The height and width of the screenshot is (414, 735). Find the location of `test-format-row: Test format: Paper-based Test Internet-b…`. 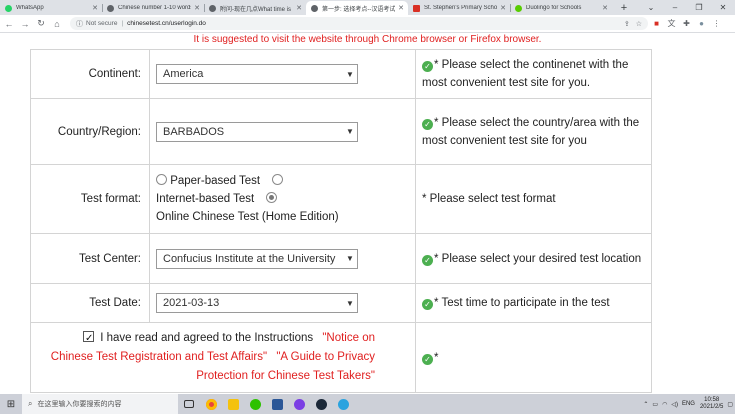

test-format-row: Test format: Paper-based Test Internet-b… is located at coordinates (341, 199).